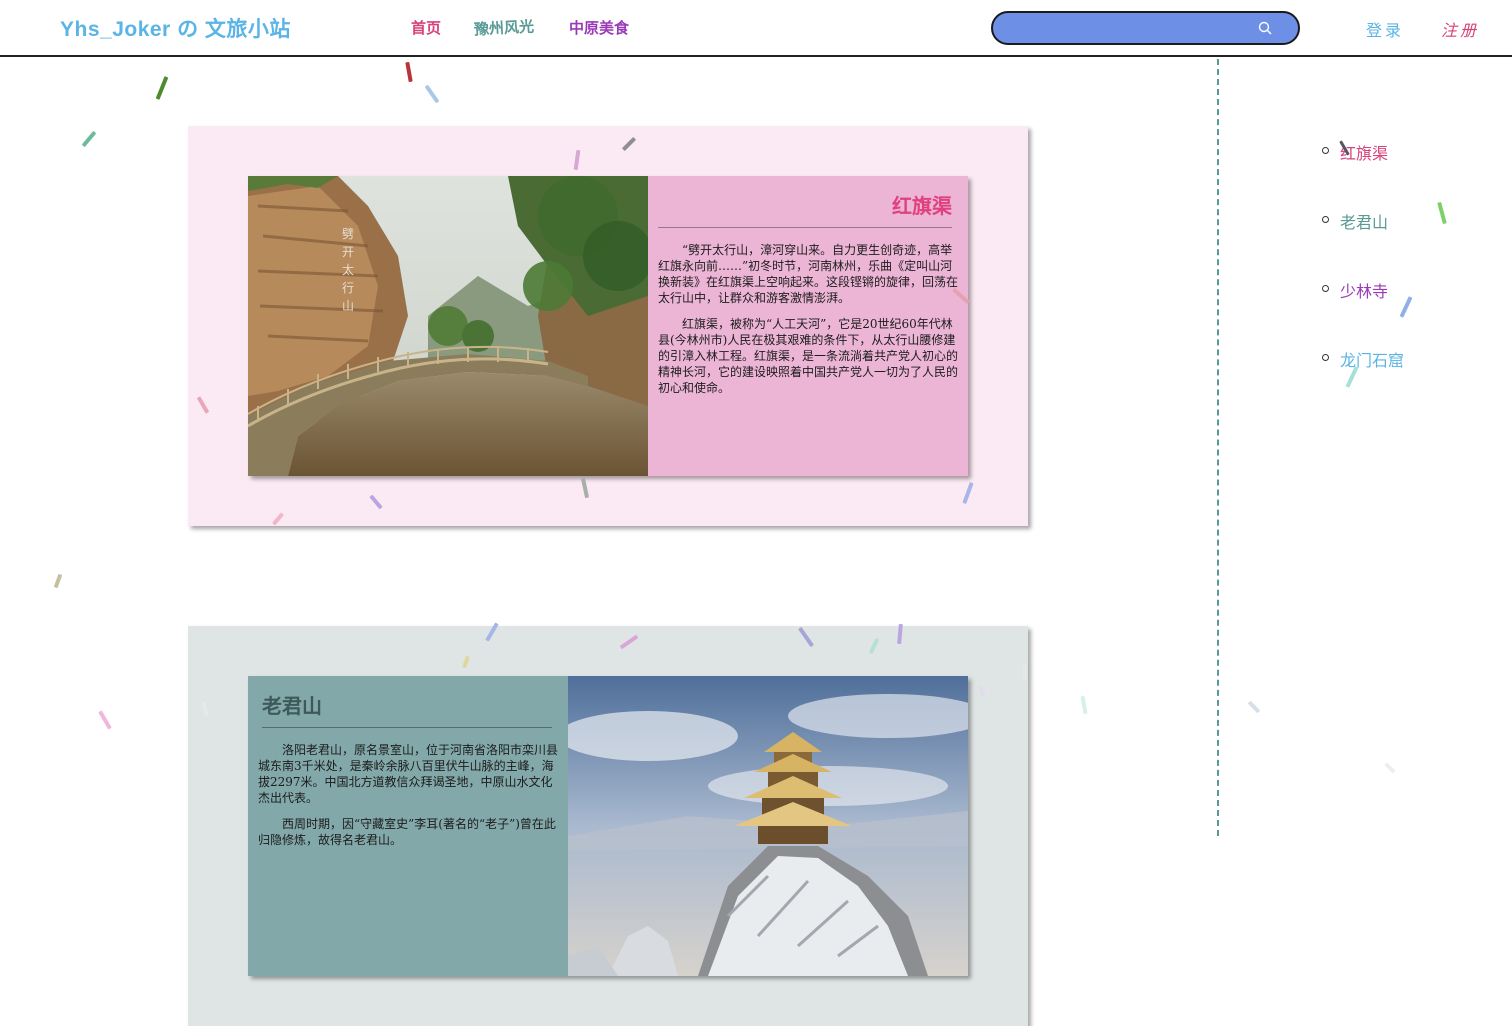 The height and width of the screenshot is (1026, 1512). I want to click on svg-text: 山, so click(348, 306).